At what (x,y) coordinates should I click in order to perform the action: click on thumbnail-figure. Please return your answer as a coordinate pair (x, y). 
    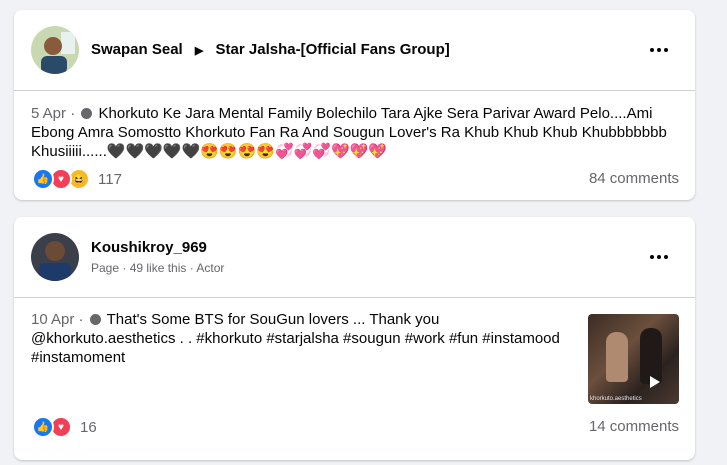
    Looking at the image, I should click on (617, 357).